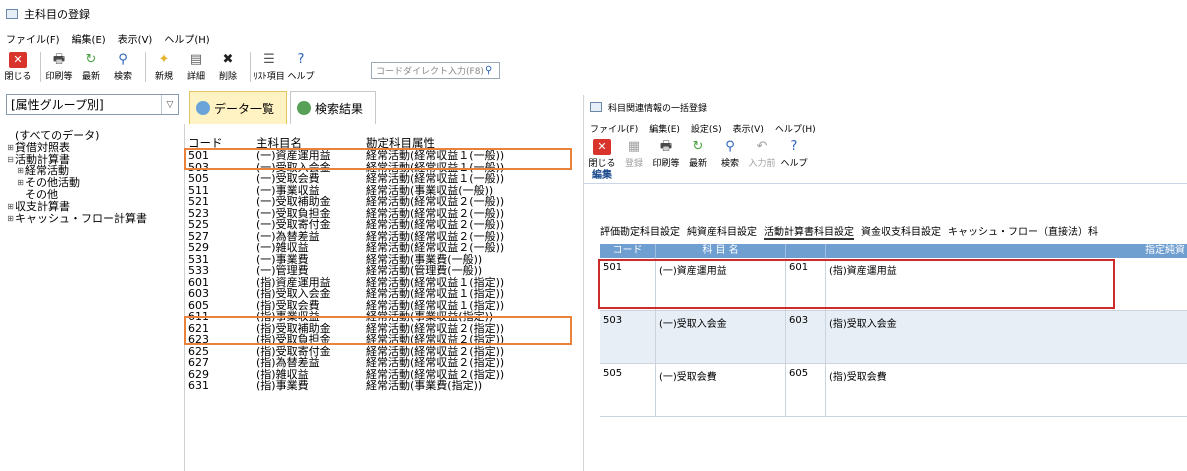  Describe the element at coordinates (163, 77) in the screenshot. I see `new-label: 新規` at that location.